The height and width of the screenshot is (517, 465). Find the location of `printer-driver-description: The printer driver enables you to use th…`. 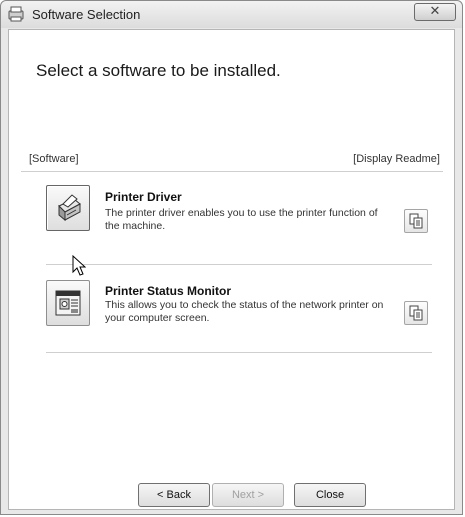

printer-driver-description: The printer driver enables you to use th… is located at coordinates (241, 219).